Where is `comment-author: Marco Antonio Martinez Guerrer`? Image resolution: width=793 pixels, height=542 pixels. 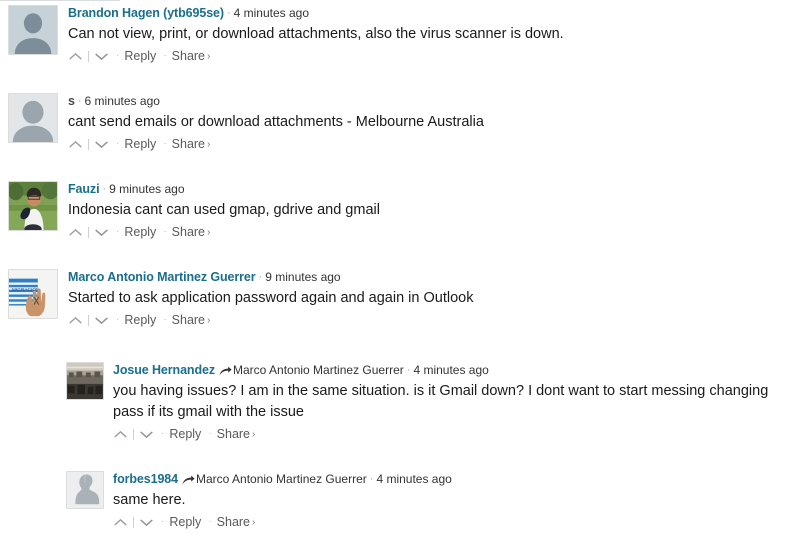
comment-author: Marco Antonio Martinez Guerrer is located at coordinates (162, 277).